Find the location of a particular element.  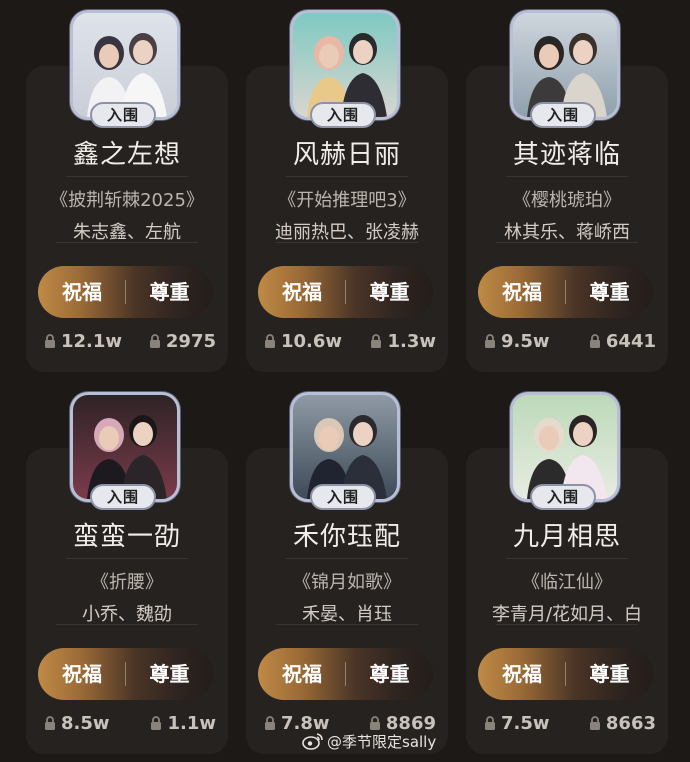

cp-card: 入围 禾你珏配 《锦月如歌》 禾晏、肖珏 祝福 尊重 7.8w 8869 is located at coordinates (347, 573).